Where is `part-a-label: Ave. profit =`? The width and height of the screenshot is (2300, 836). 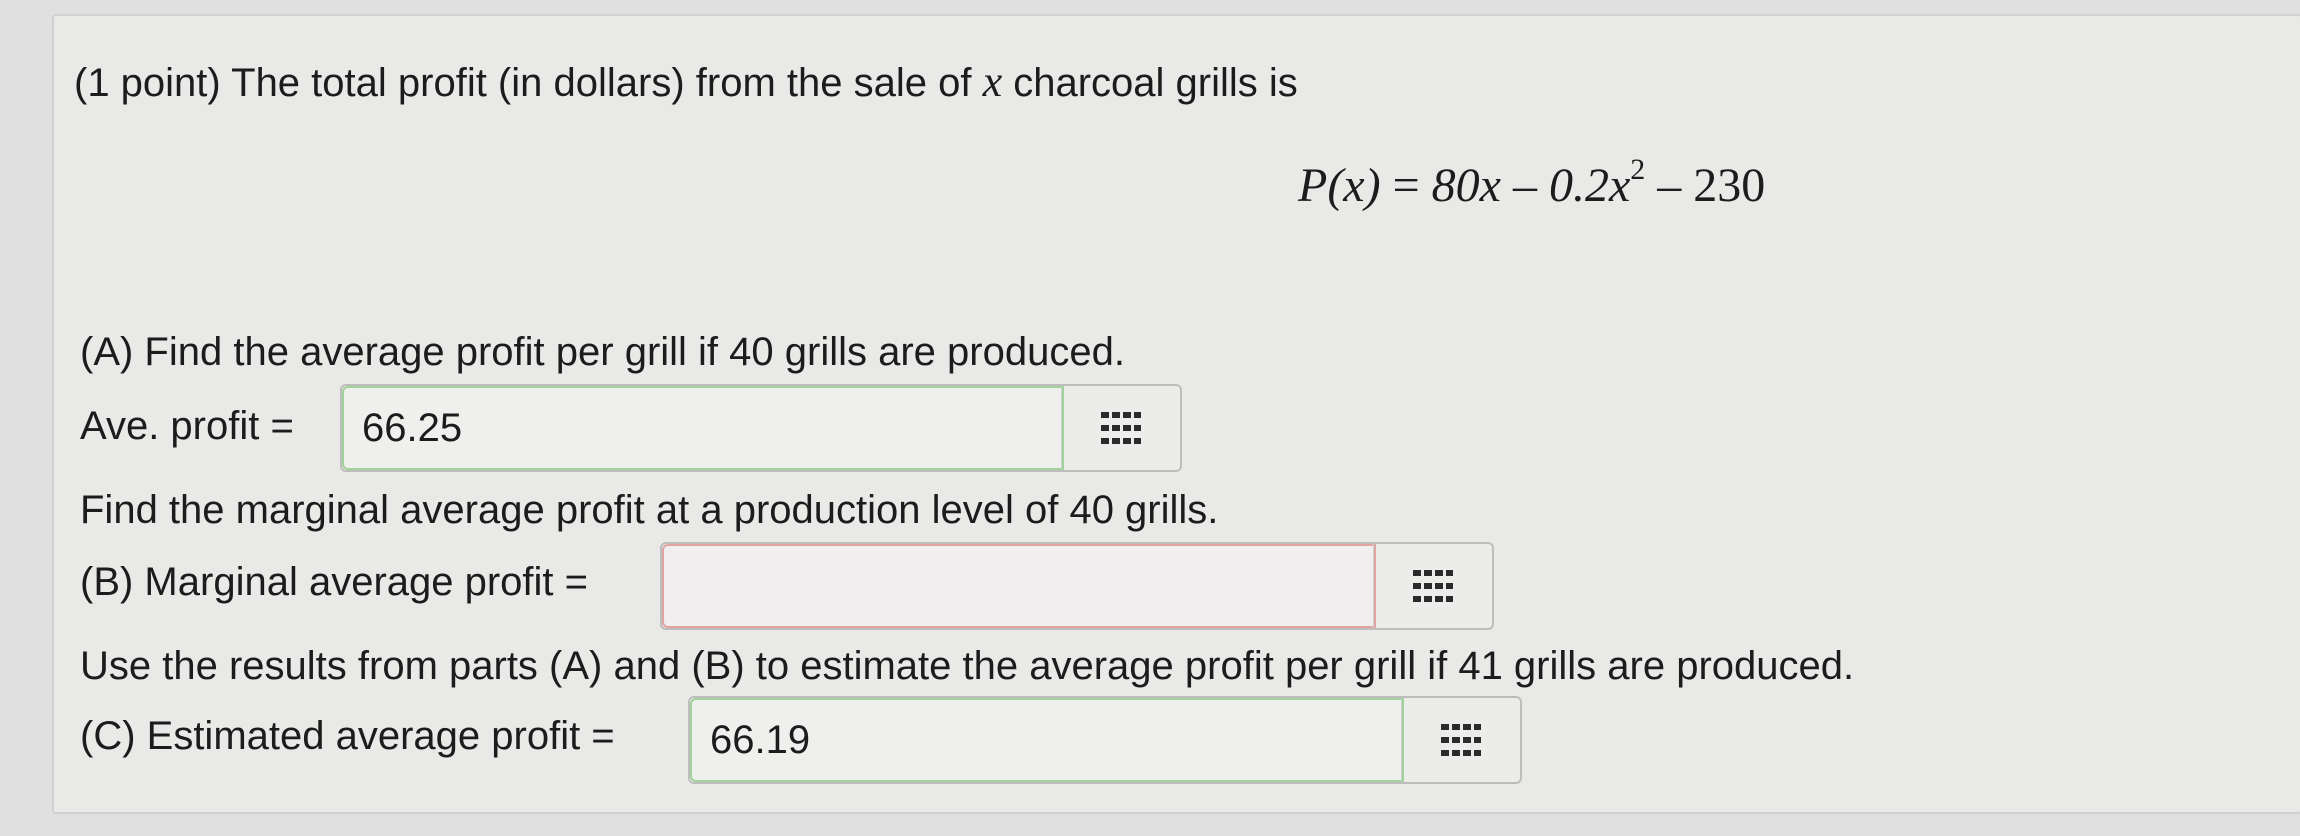
part-a-label: Ave. profit = is located at coordinates (187, 426).